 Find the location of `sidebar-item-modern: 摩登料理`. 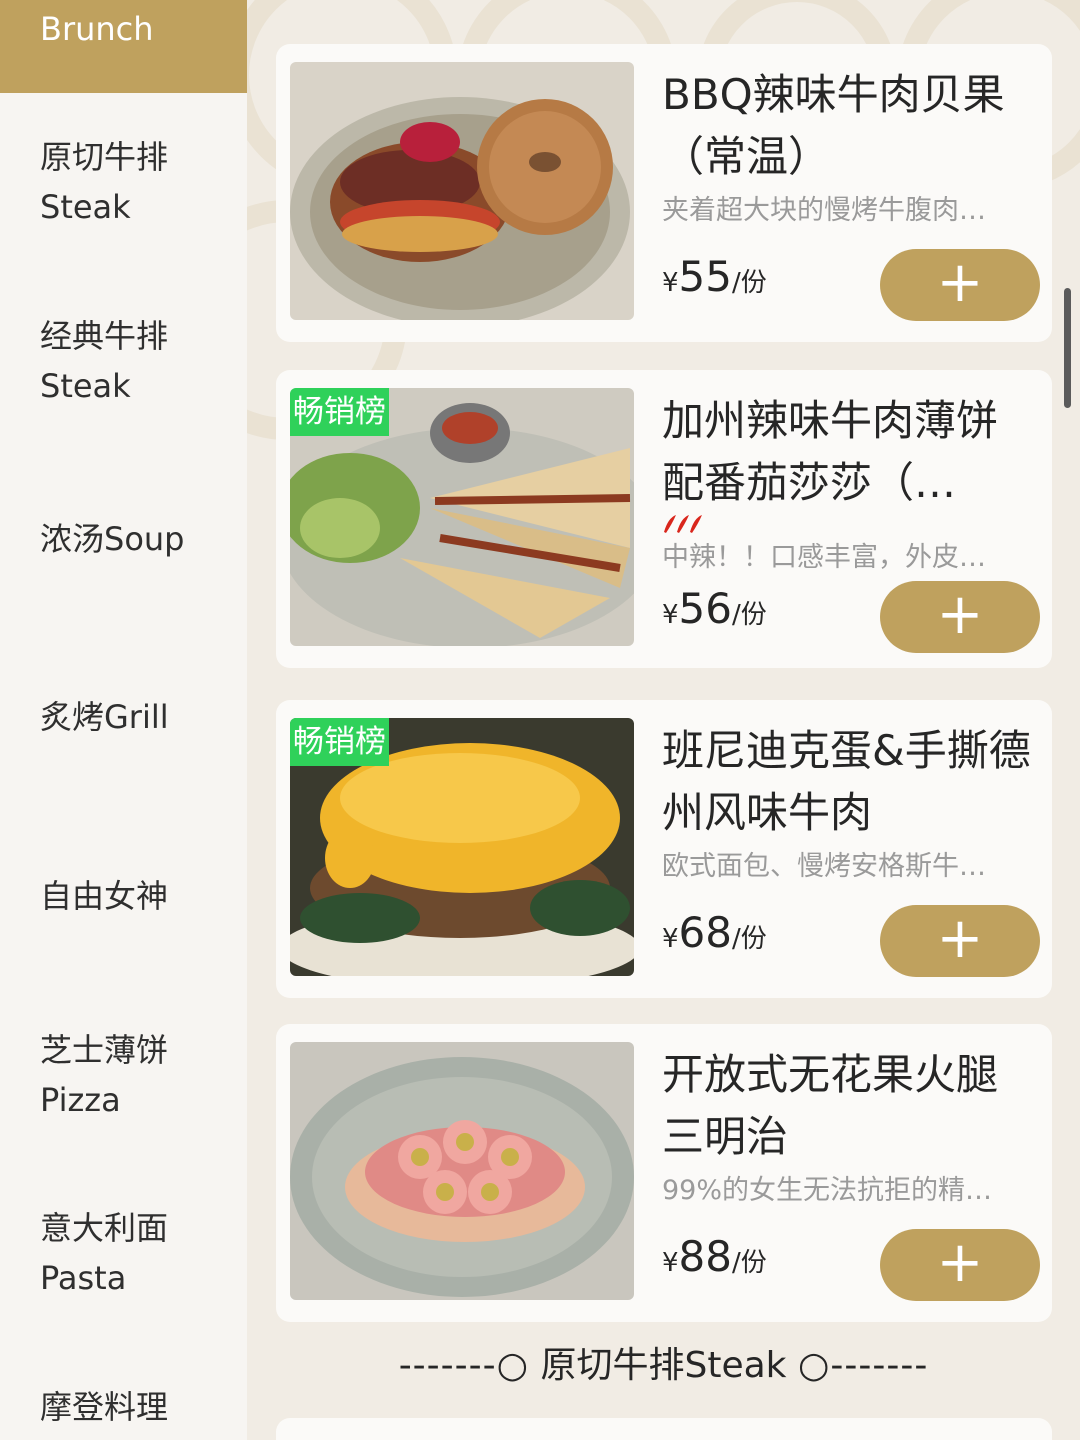

sidebar-item-modern: 摩登料理 is located at coordinates (123, 1407).